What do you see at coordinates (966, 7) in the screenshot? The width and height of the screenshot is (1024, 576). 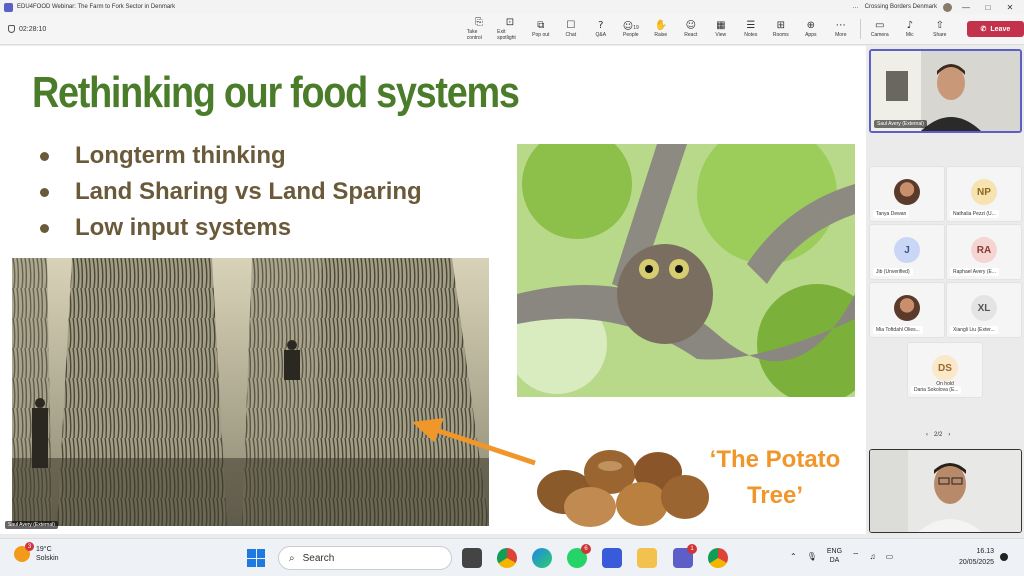 I see `minimize-button: —` at bounding box center [966, 7].